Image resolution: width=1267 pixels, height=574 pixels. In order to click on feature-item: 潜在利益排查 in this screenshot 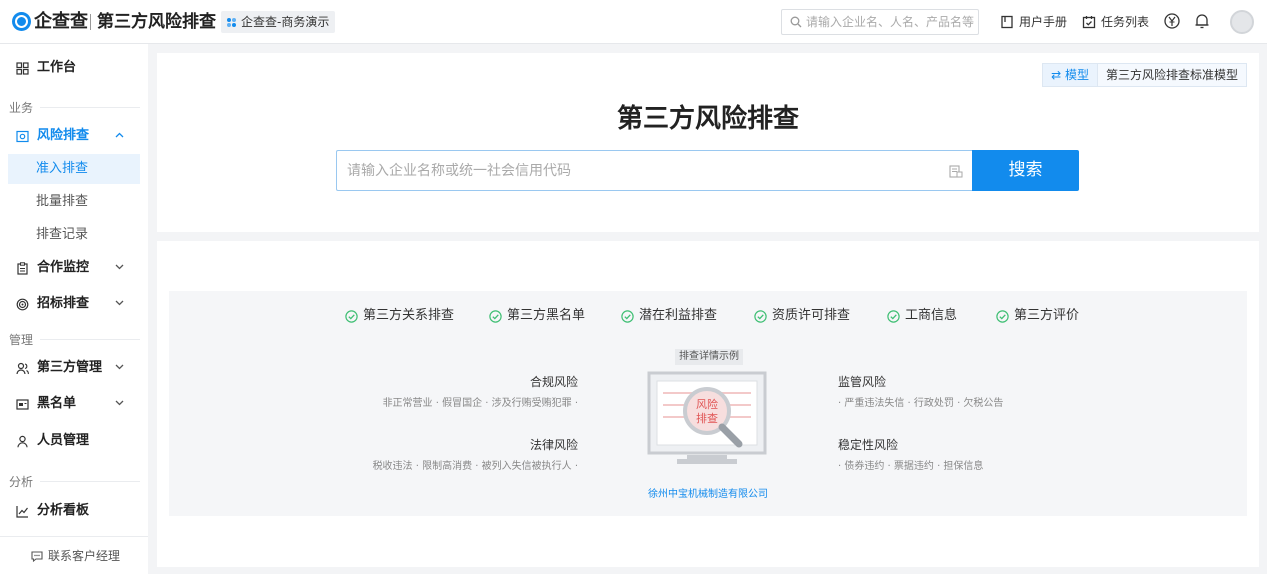, I will do `click(669, 316)`.